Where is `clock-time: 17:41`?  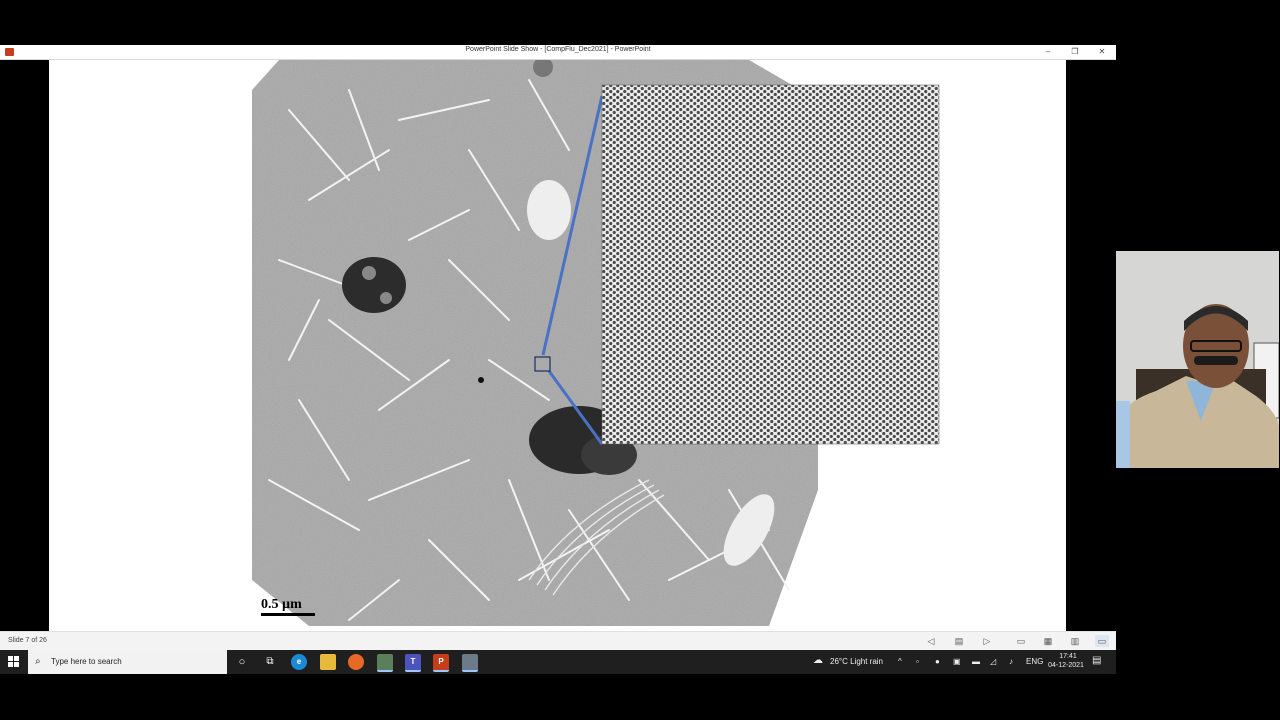 clock-time: 17:41 is located at coordinates (1068, 656).